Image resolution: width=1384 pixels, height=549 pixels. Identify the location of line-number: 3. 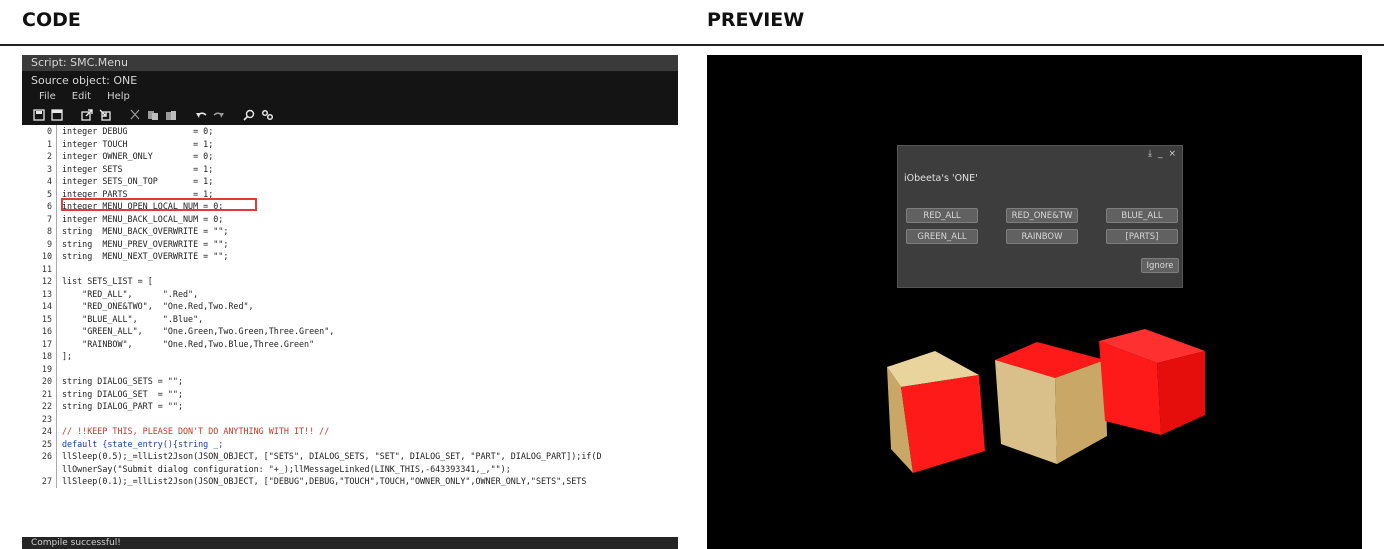
(39, 168).